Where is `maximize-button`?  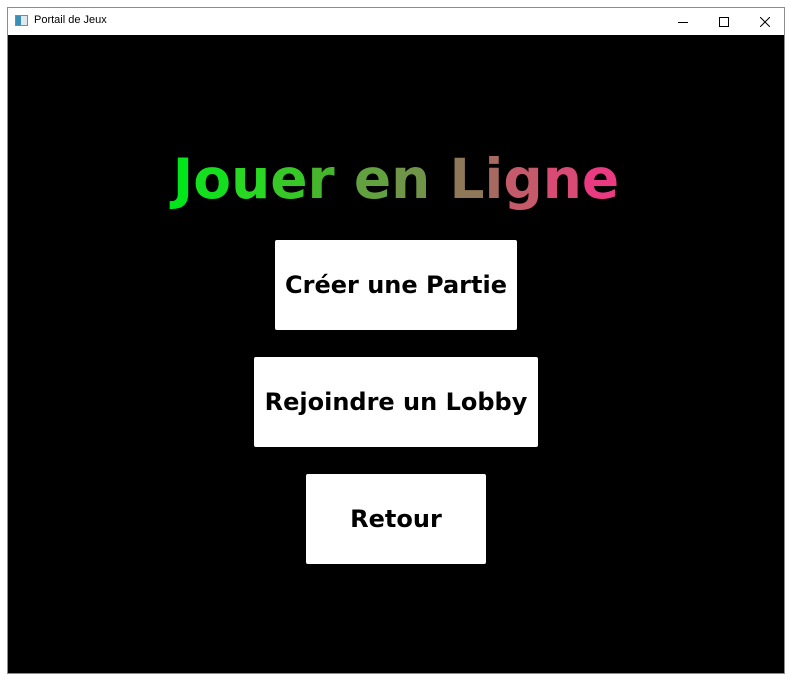
maximize-button is located at coordinates (724, 21).